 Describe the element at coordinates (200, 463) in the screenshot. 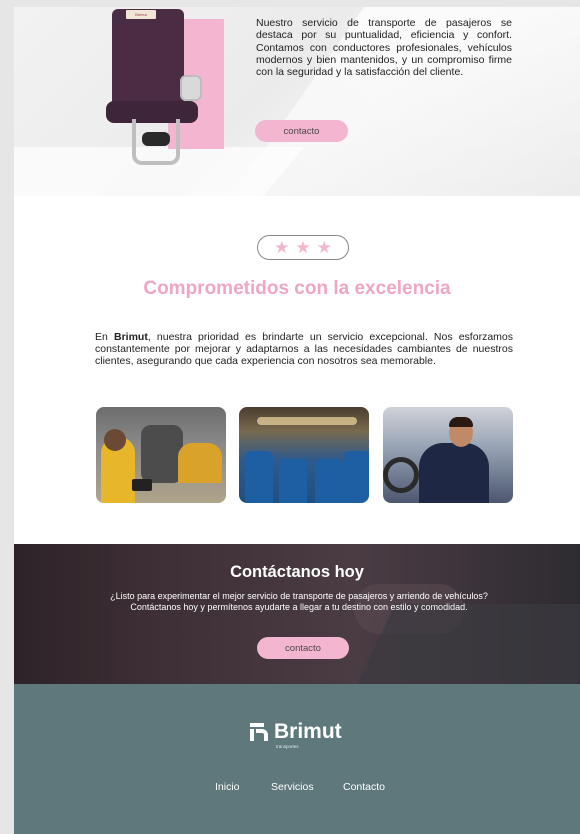

I see `photo1-adult` at that location.